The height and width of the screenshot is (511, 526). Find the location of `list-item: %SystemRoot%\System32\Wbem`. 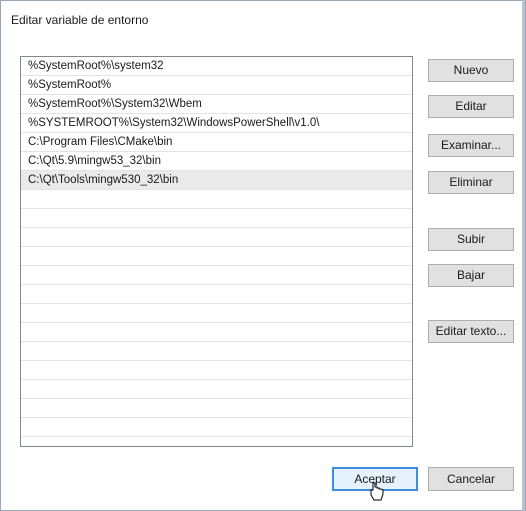

list-item: %SystemRoot%\System32\Wbem is located at coordinates (216, 104).